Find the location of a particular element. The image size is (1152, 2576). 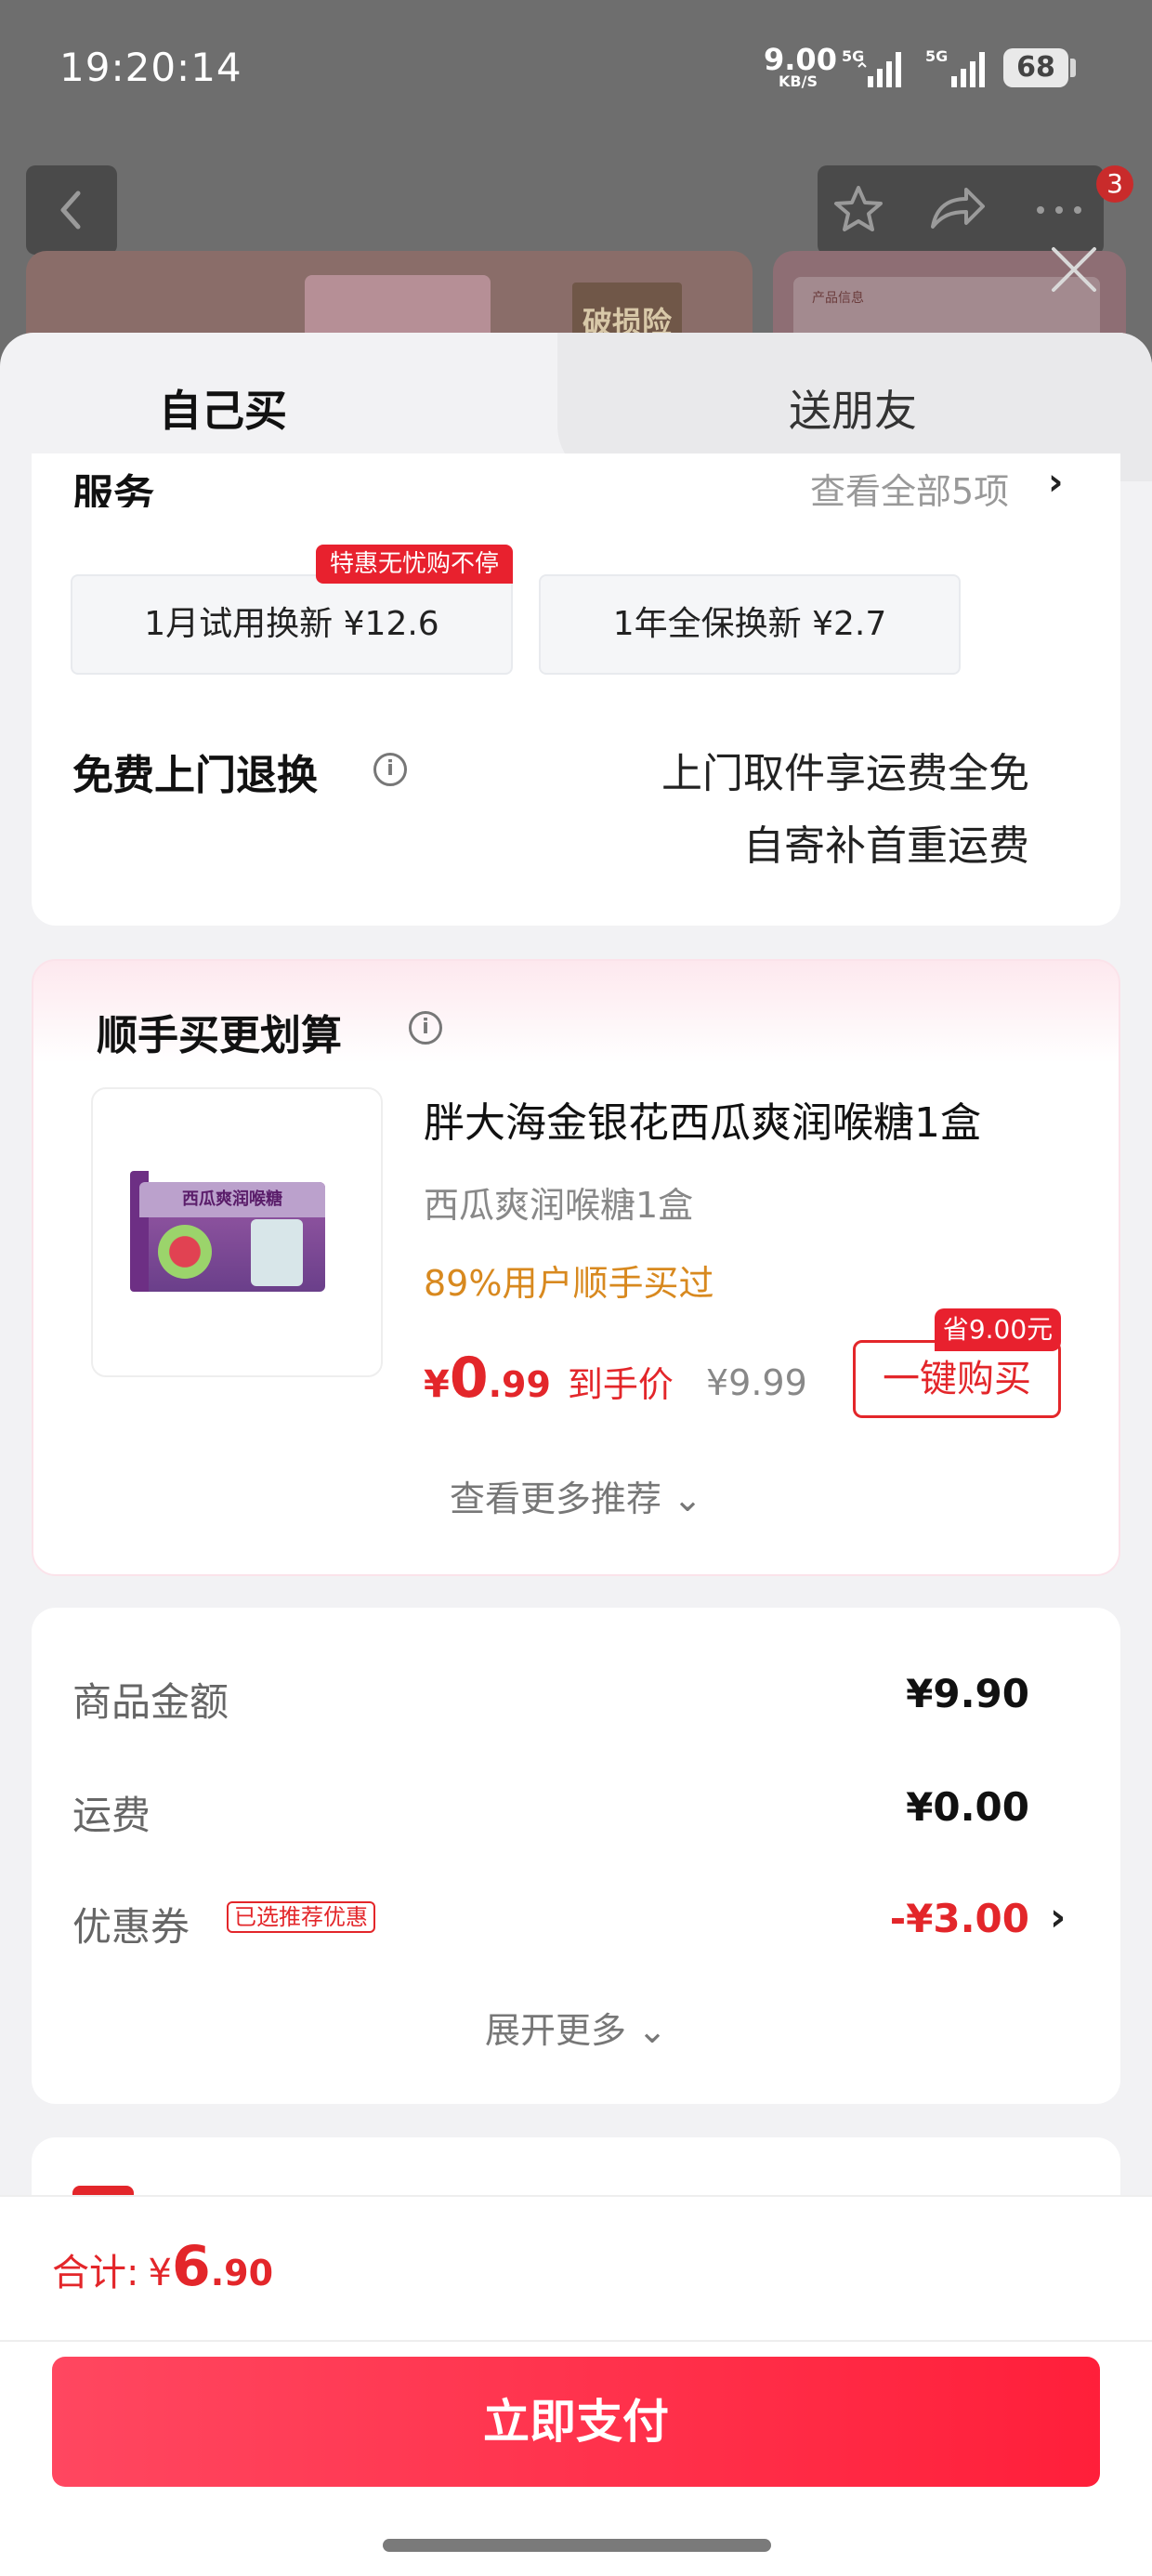

close-icon is located at coordinates (1074, 269).